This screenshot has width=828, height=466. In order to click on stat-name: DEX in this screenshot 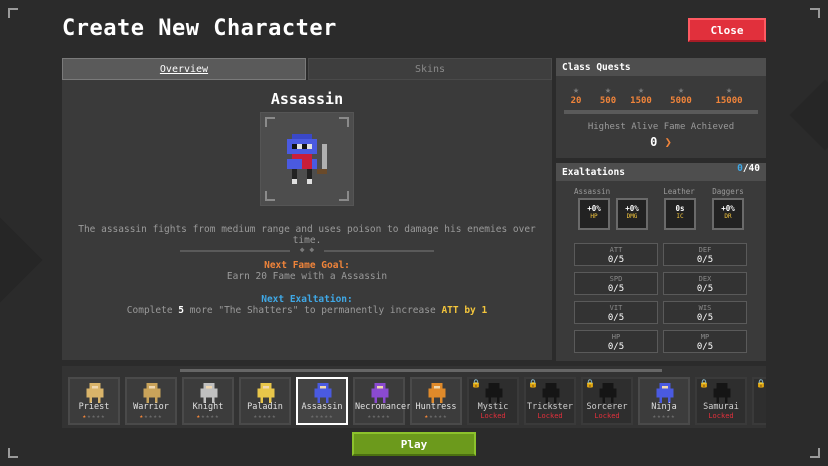, I will do `click(705, 279)`.